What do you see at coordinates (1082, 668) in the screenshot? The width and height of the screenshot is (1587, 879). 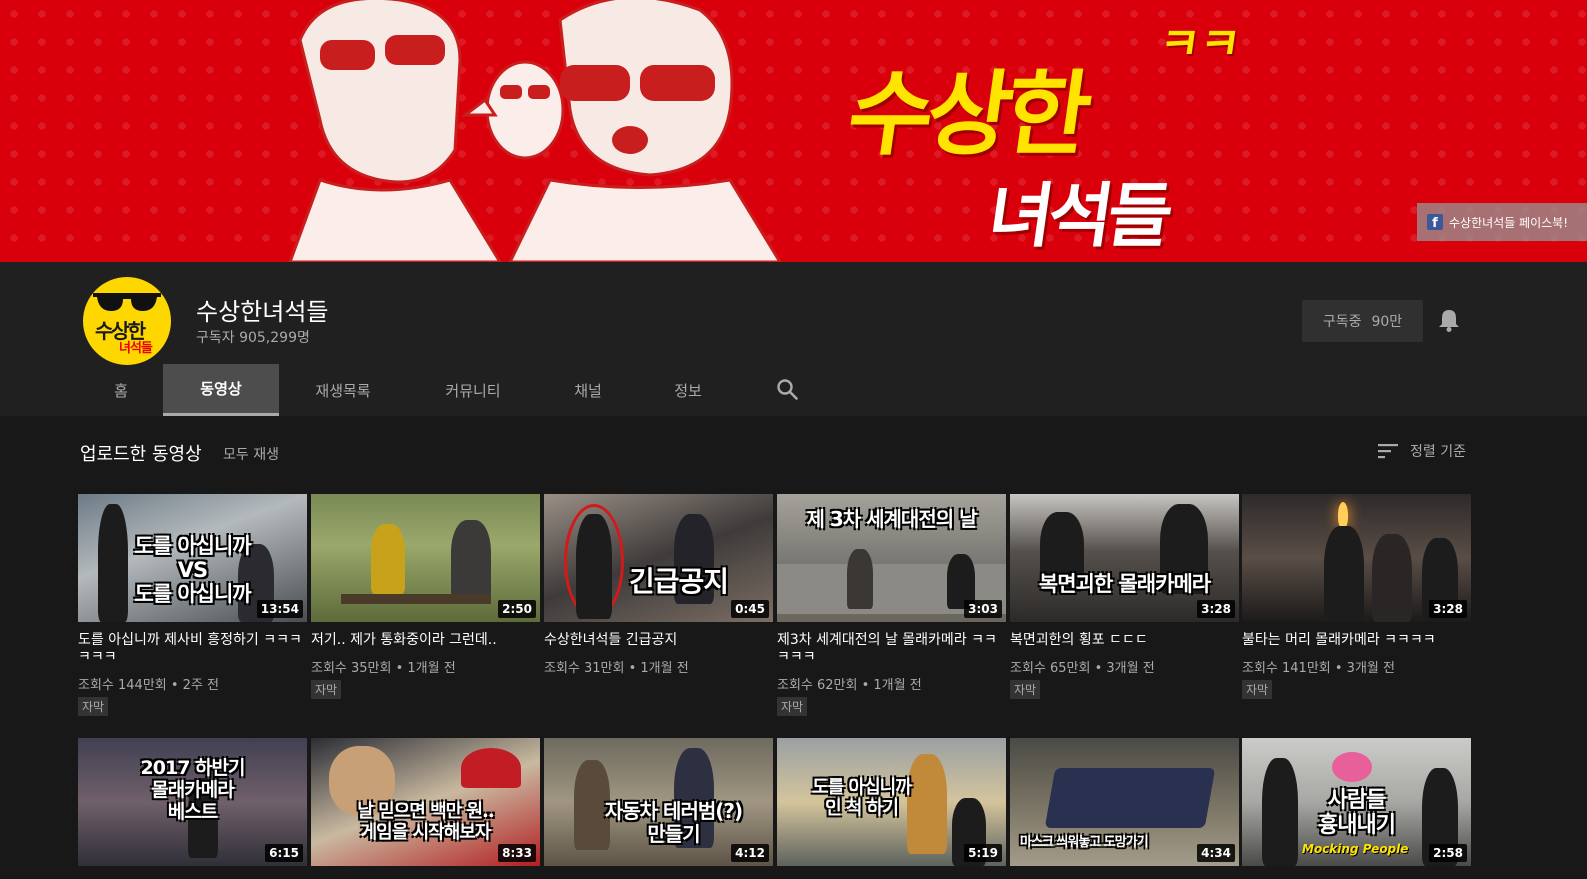 I see `video-meta: 조회수 65만회 • 3개월 전` at bounding box center [1082, 668].